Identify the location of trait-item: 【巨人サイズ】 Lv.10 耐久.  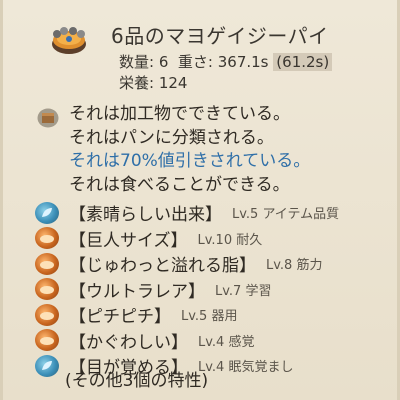
(187, 239).